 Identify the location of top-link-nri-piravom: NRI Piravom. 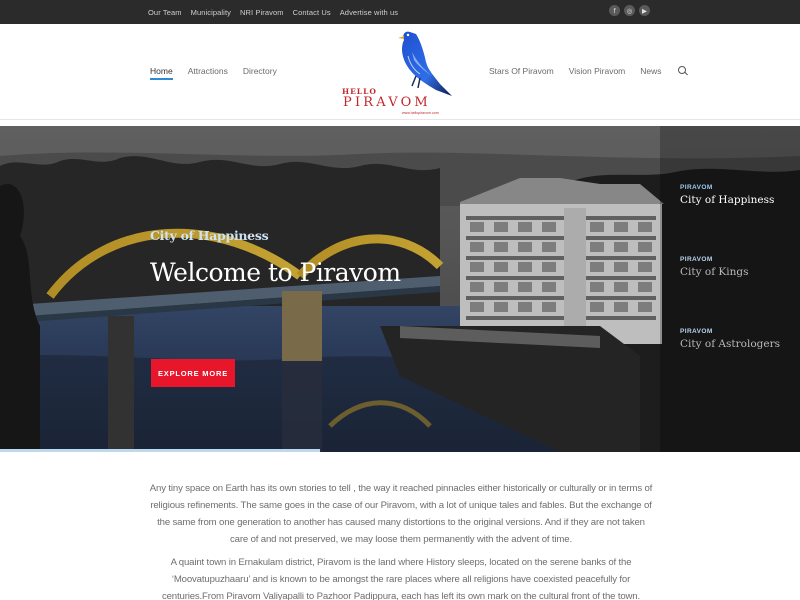
(262, 12).